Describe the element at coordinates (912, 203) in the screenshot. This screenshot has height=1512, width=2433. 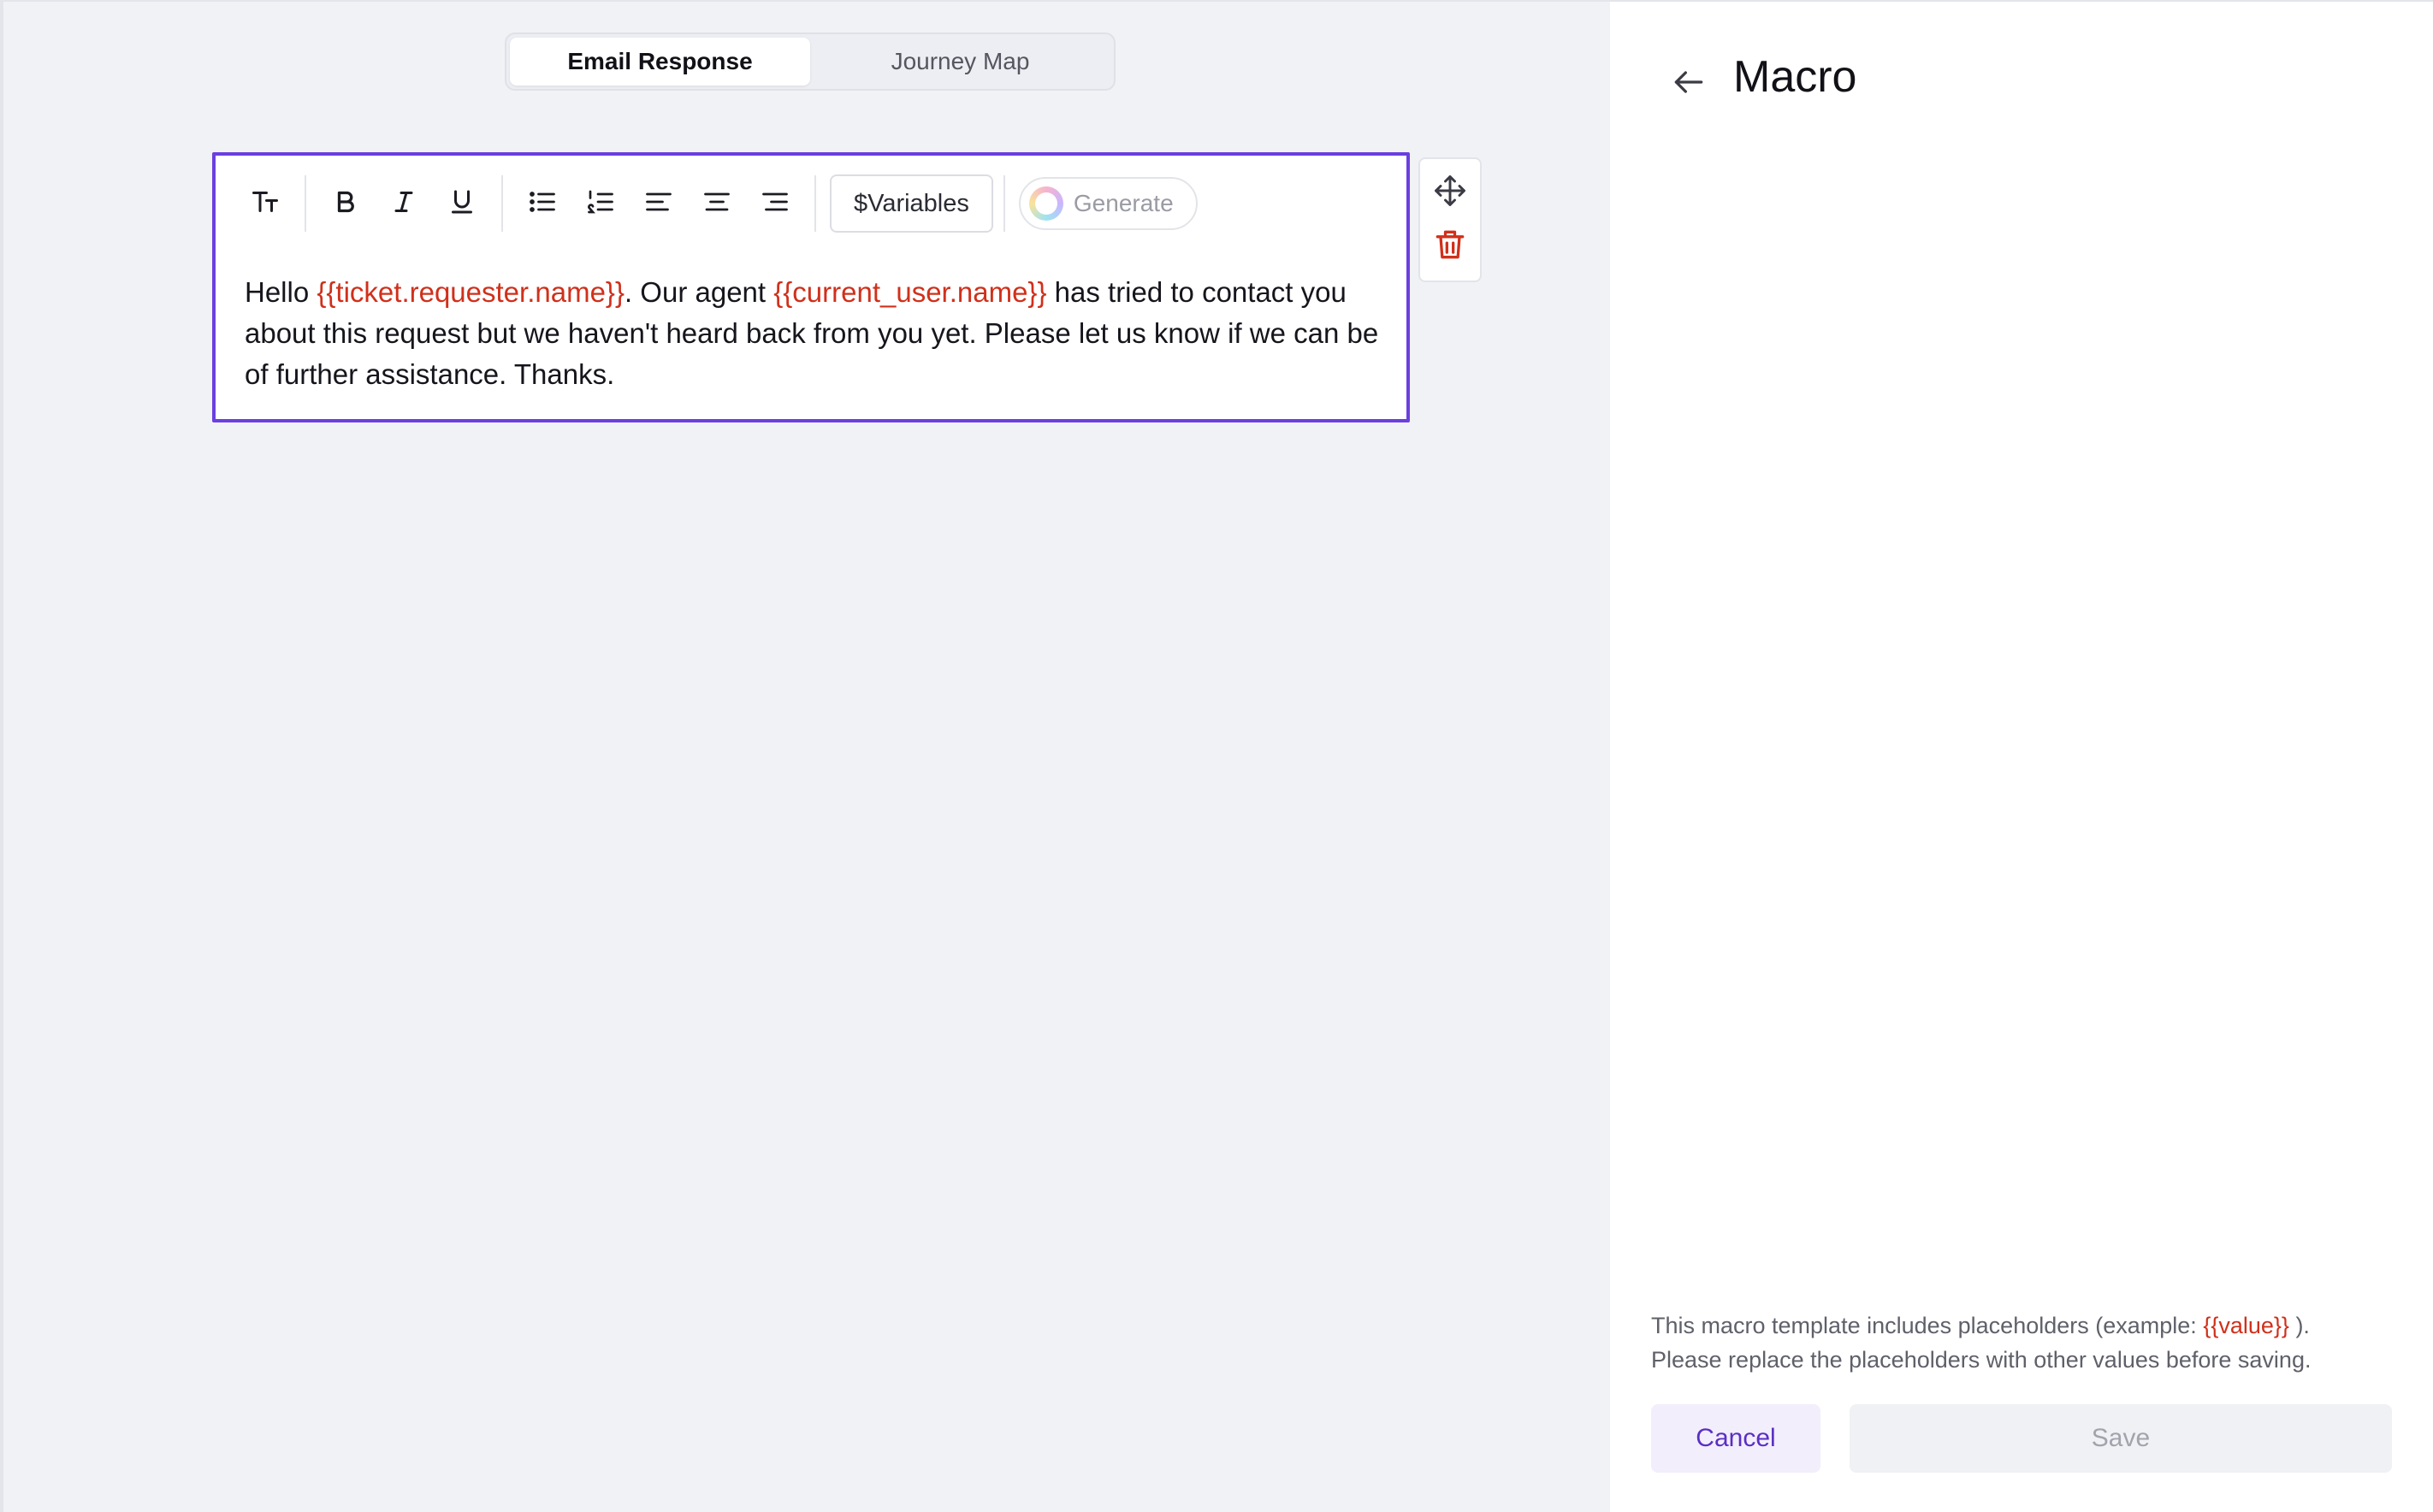
I see `variables-button: $Variables` at that location.